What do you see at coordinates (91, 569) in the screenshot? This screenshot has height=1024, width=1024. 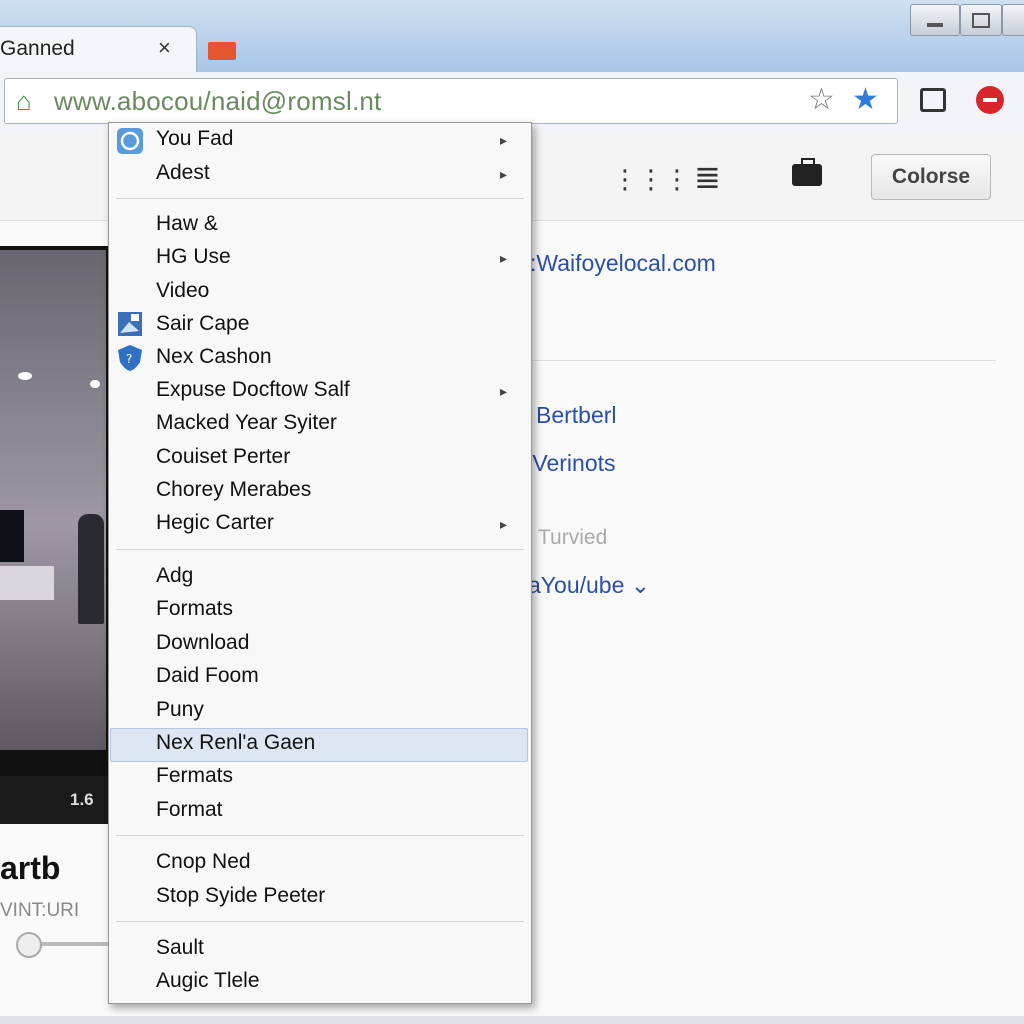 I see `person` at bounding box center [91, 569].